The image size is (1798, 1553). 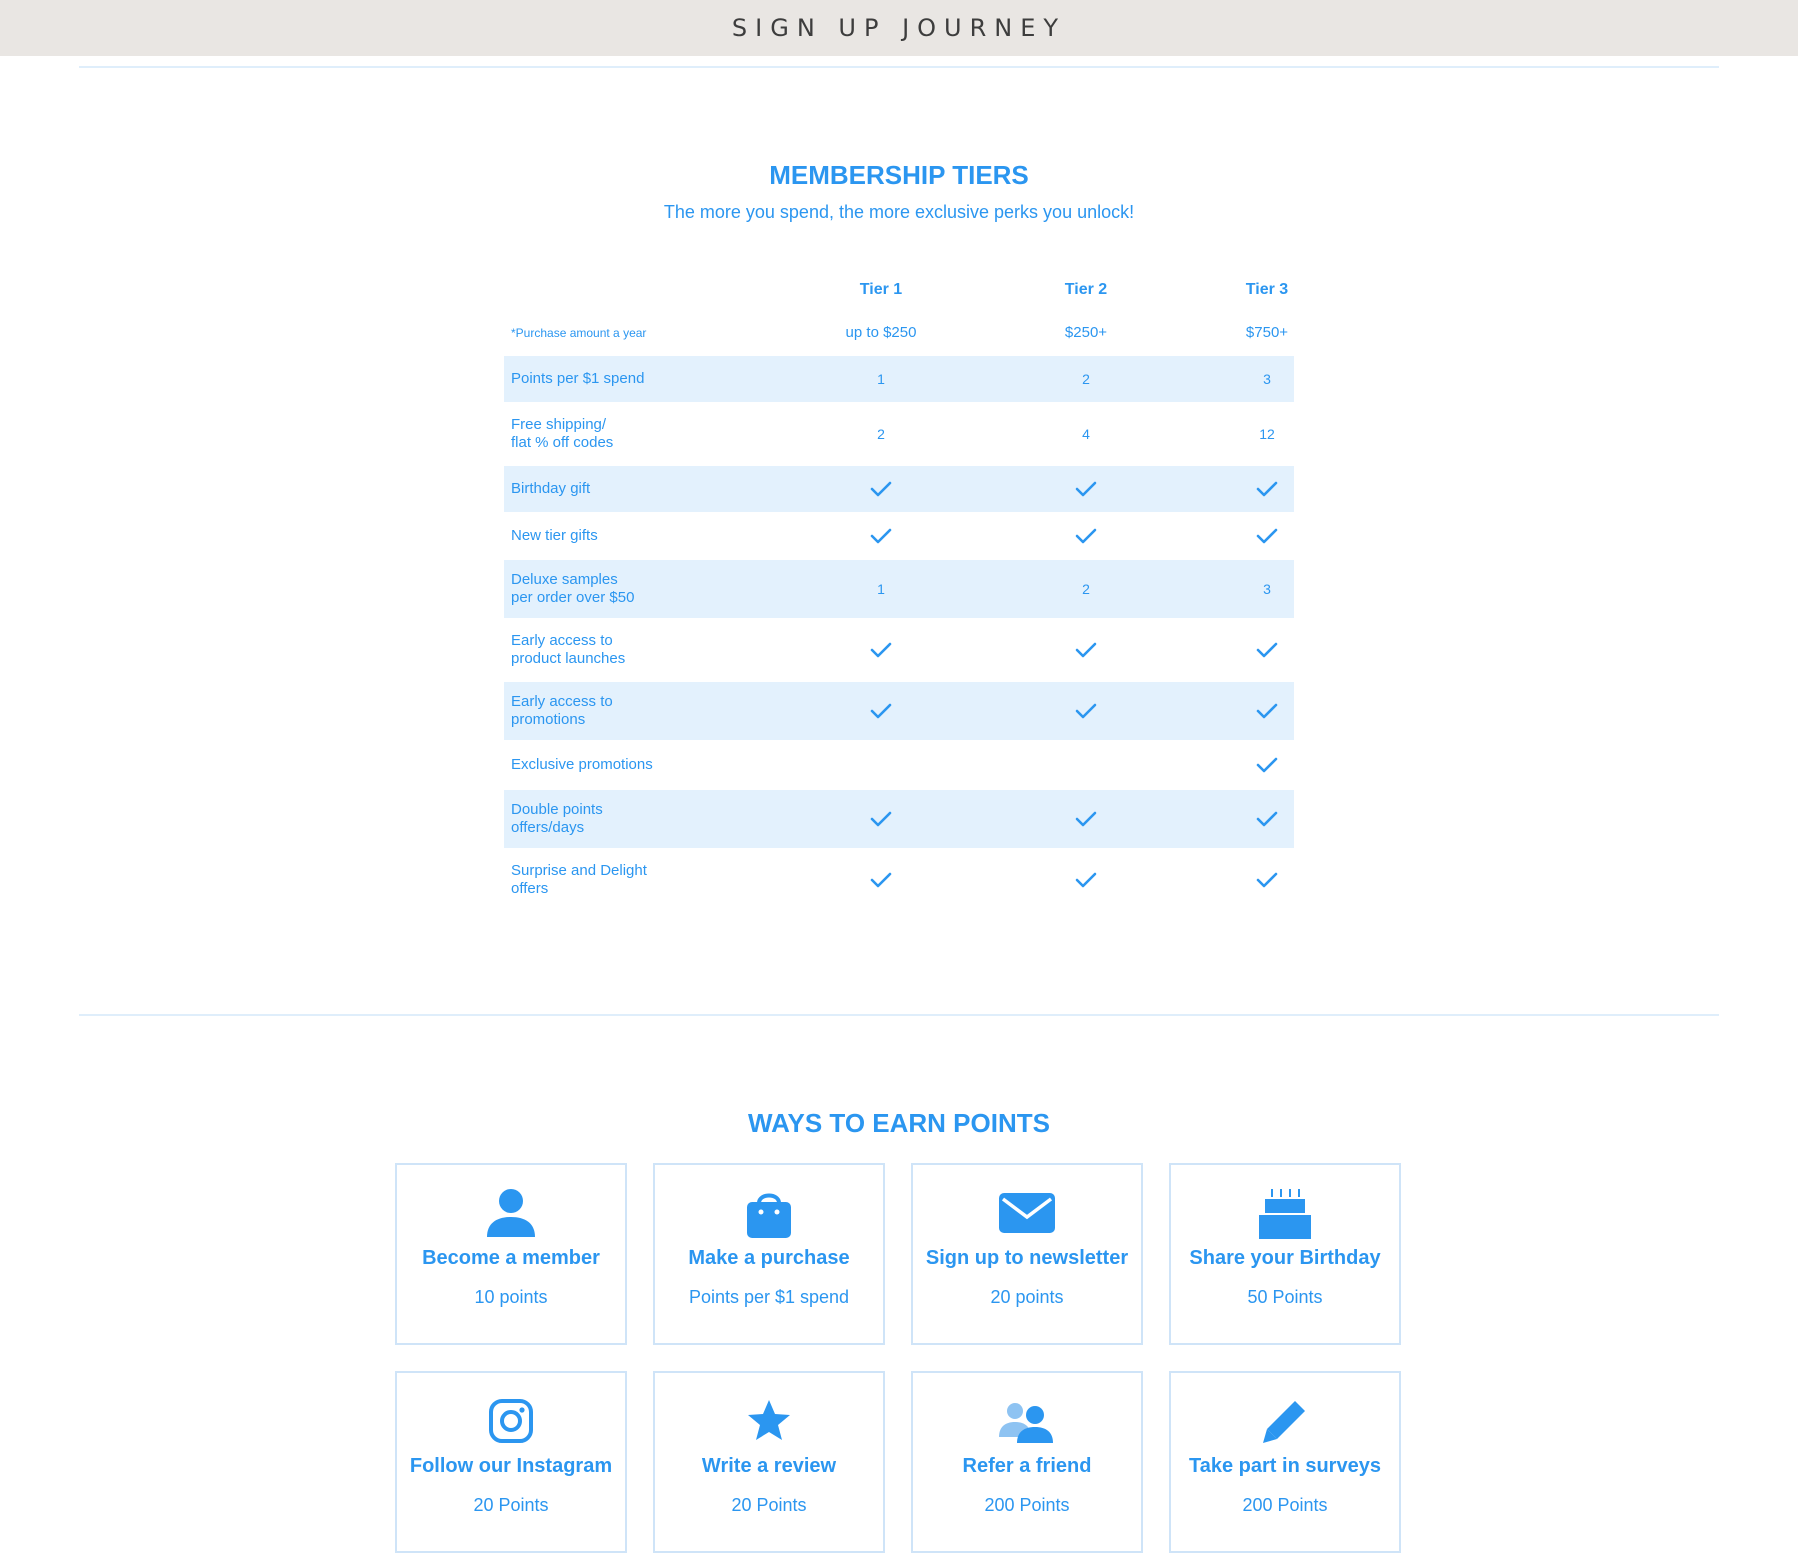 What do you see at coordinates (769, 1297) in the screenshot?
I see `earn-card-points: Points per $1 spend` at bounding box center [769, 1297].